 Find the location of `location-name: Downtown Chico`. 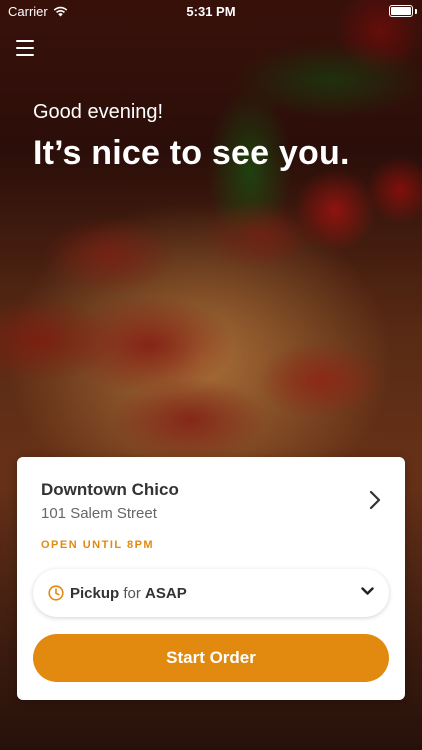

location-name: Downtown Chico is located at coordinates (110, 489).